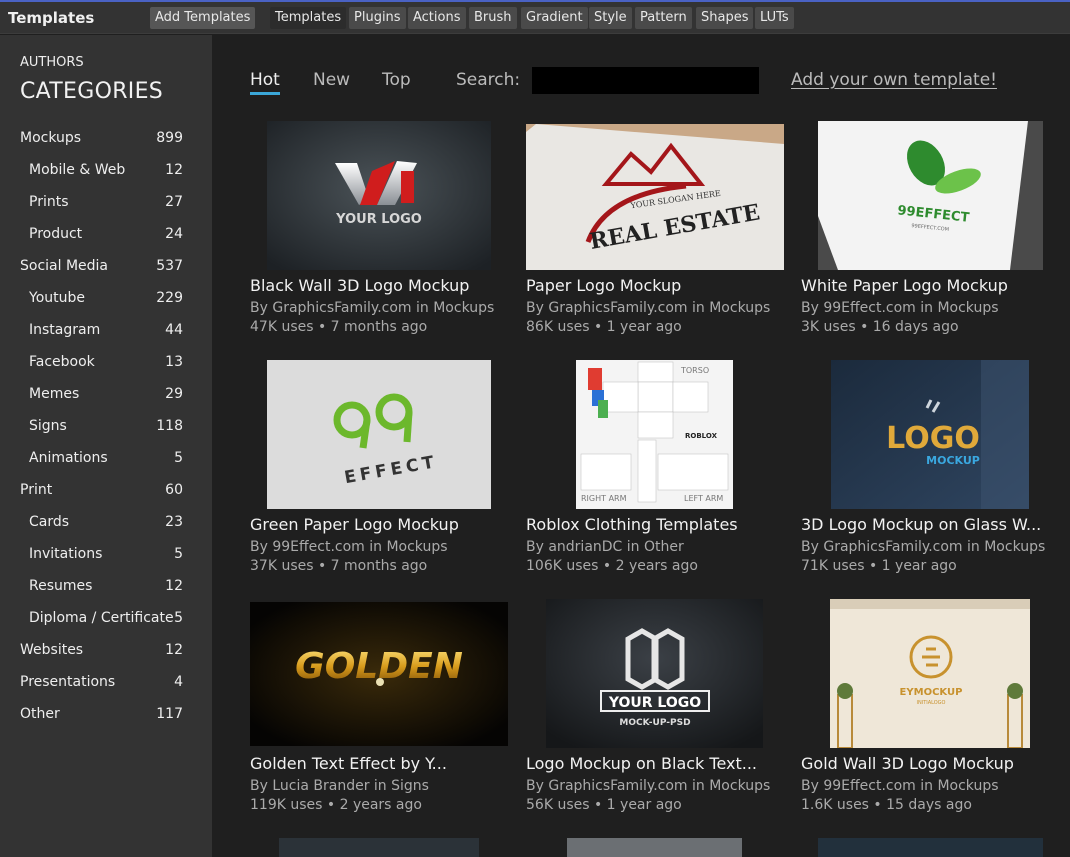  I want to click on template-uses: 47K uses • 7 months ago, so click(339, 327).